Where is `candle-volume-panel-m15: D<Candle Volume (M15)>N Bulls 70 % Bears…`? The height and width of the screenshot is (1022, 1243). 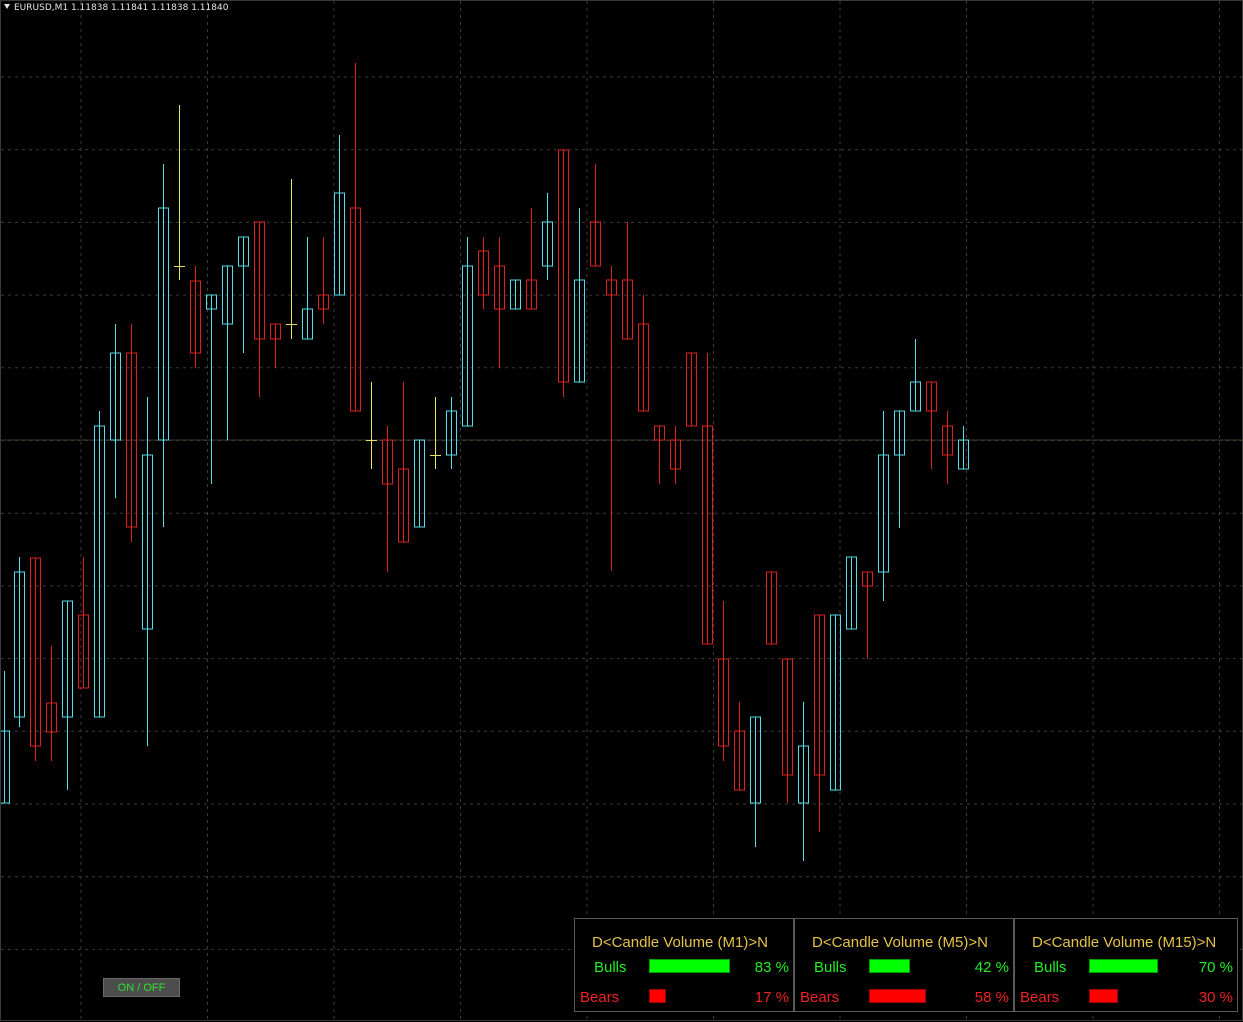 candle-volume-panel-m15: D<Candle Volume (M15)>N Bulls 70 % Bears… is located at coordinates (1126, 965).